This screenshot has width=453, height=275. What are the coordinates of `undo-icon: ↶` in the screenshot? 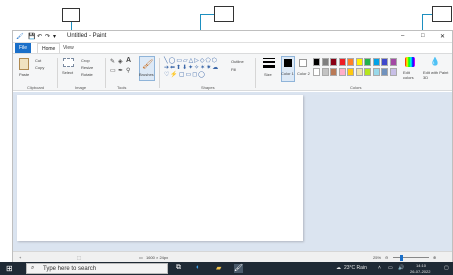 It's located at (39, 36).